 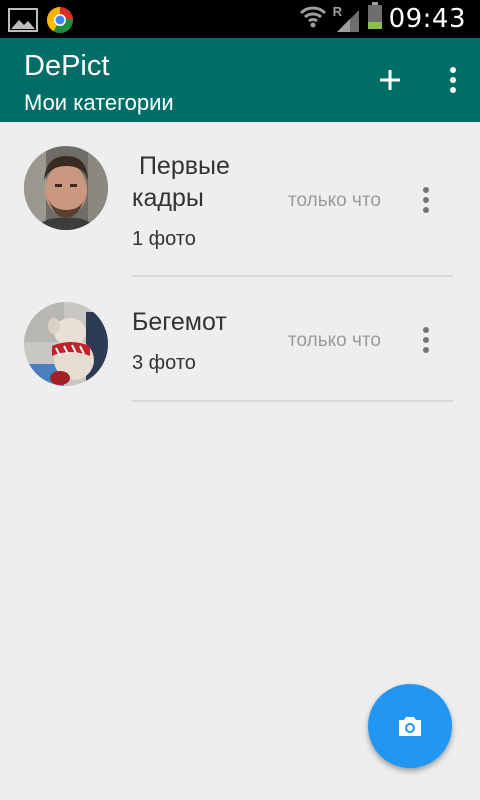 I want to click on camera-icon, so click(x=410, y=726).